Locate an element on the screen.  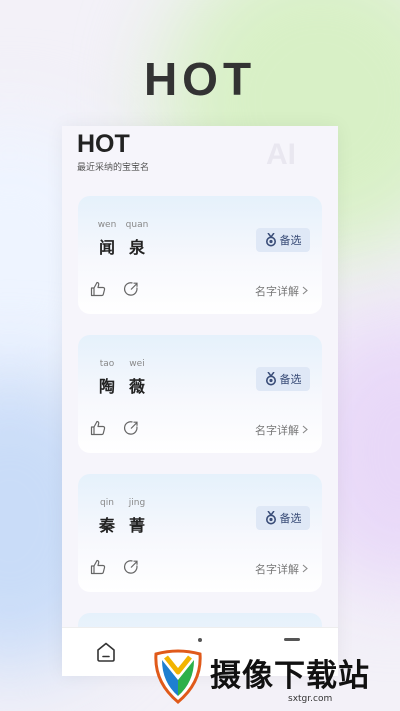
hero-title: HOT is located at coordinates (200, 79).